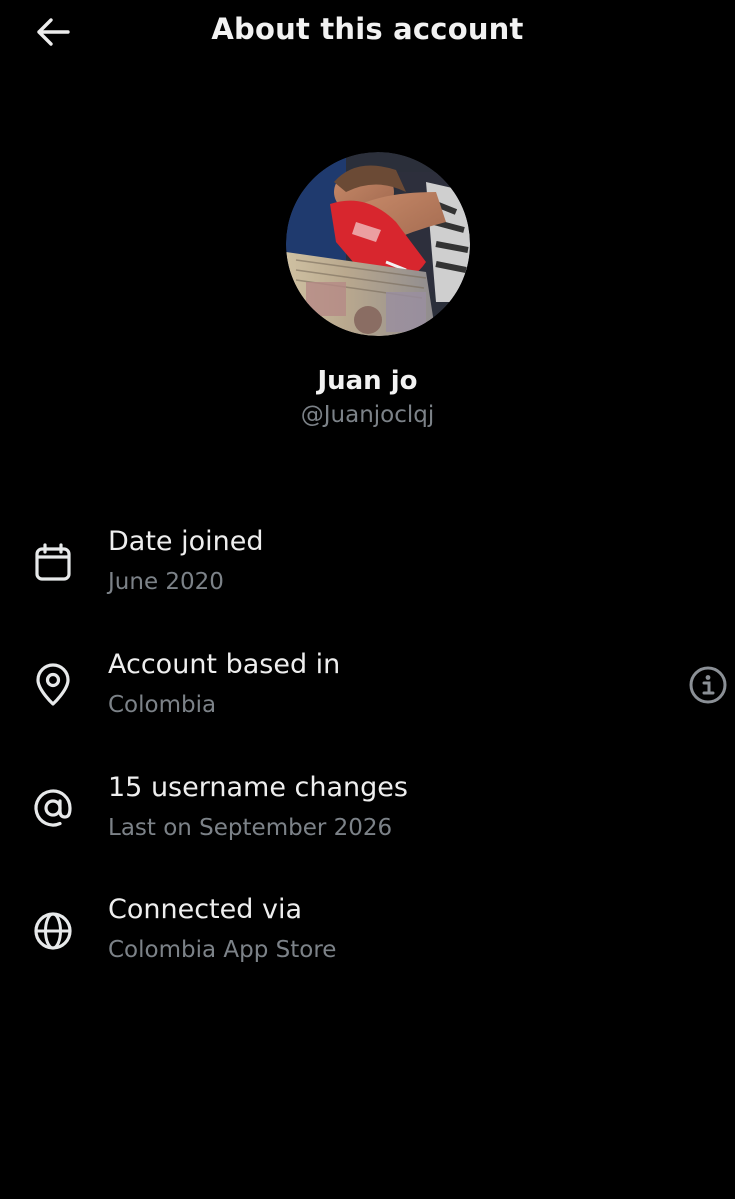 Image resolution: width=735 pixels, height=1199 pixels. Describe the element at coordinates (222, 950) in the screenshot. I see `detail-value: Colombia App Store` at that location.